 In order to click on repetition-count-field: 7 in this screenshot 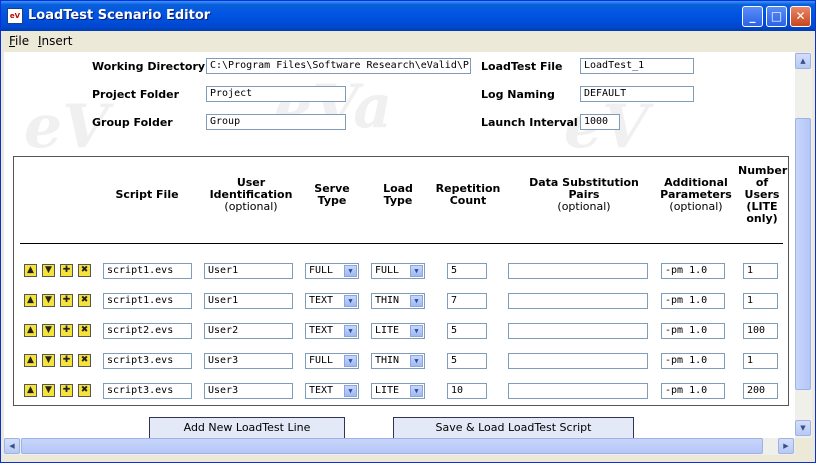, I will do `click(467, 301)`.